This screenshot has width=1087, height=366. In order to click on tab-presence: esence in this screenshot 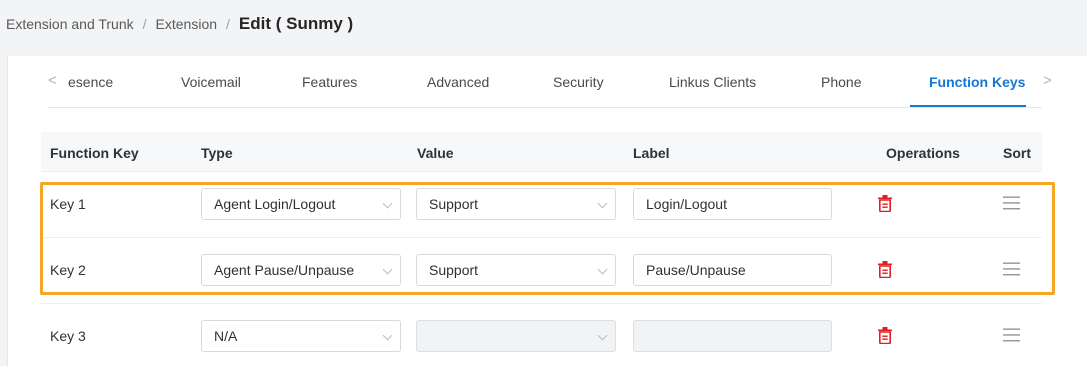, I will do `click(90, 82)`.